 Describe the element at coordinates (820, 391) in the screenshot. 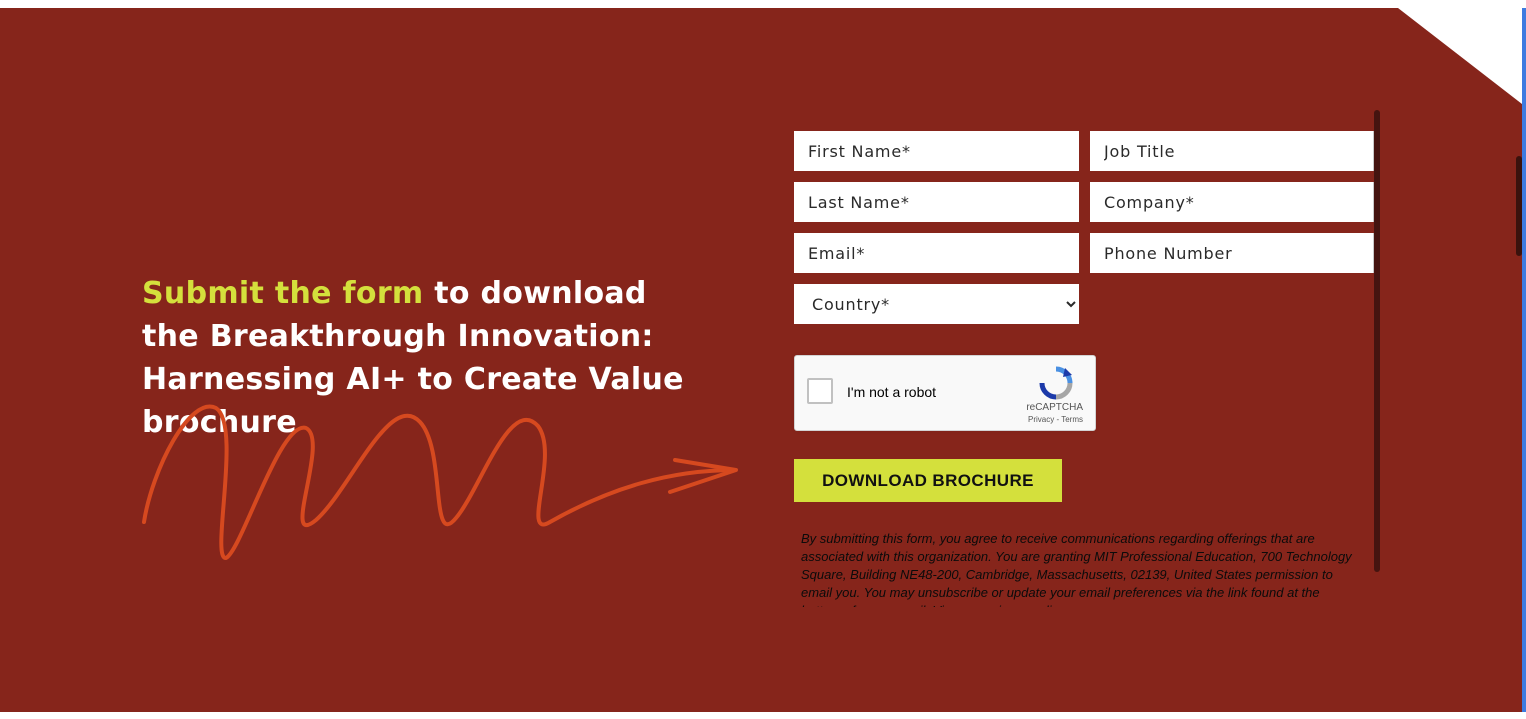

I see `recaptcha-checkbox` at that location.